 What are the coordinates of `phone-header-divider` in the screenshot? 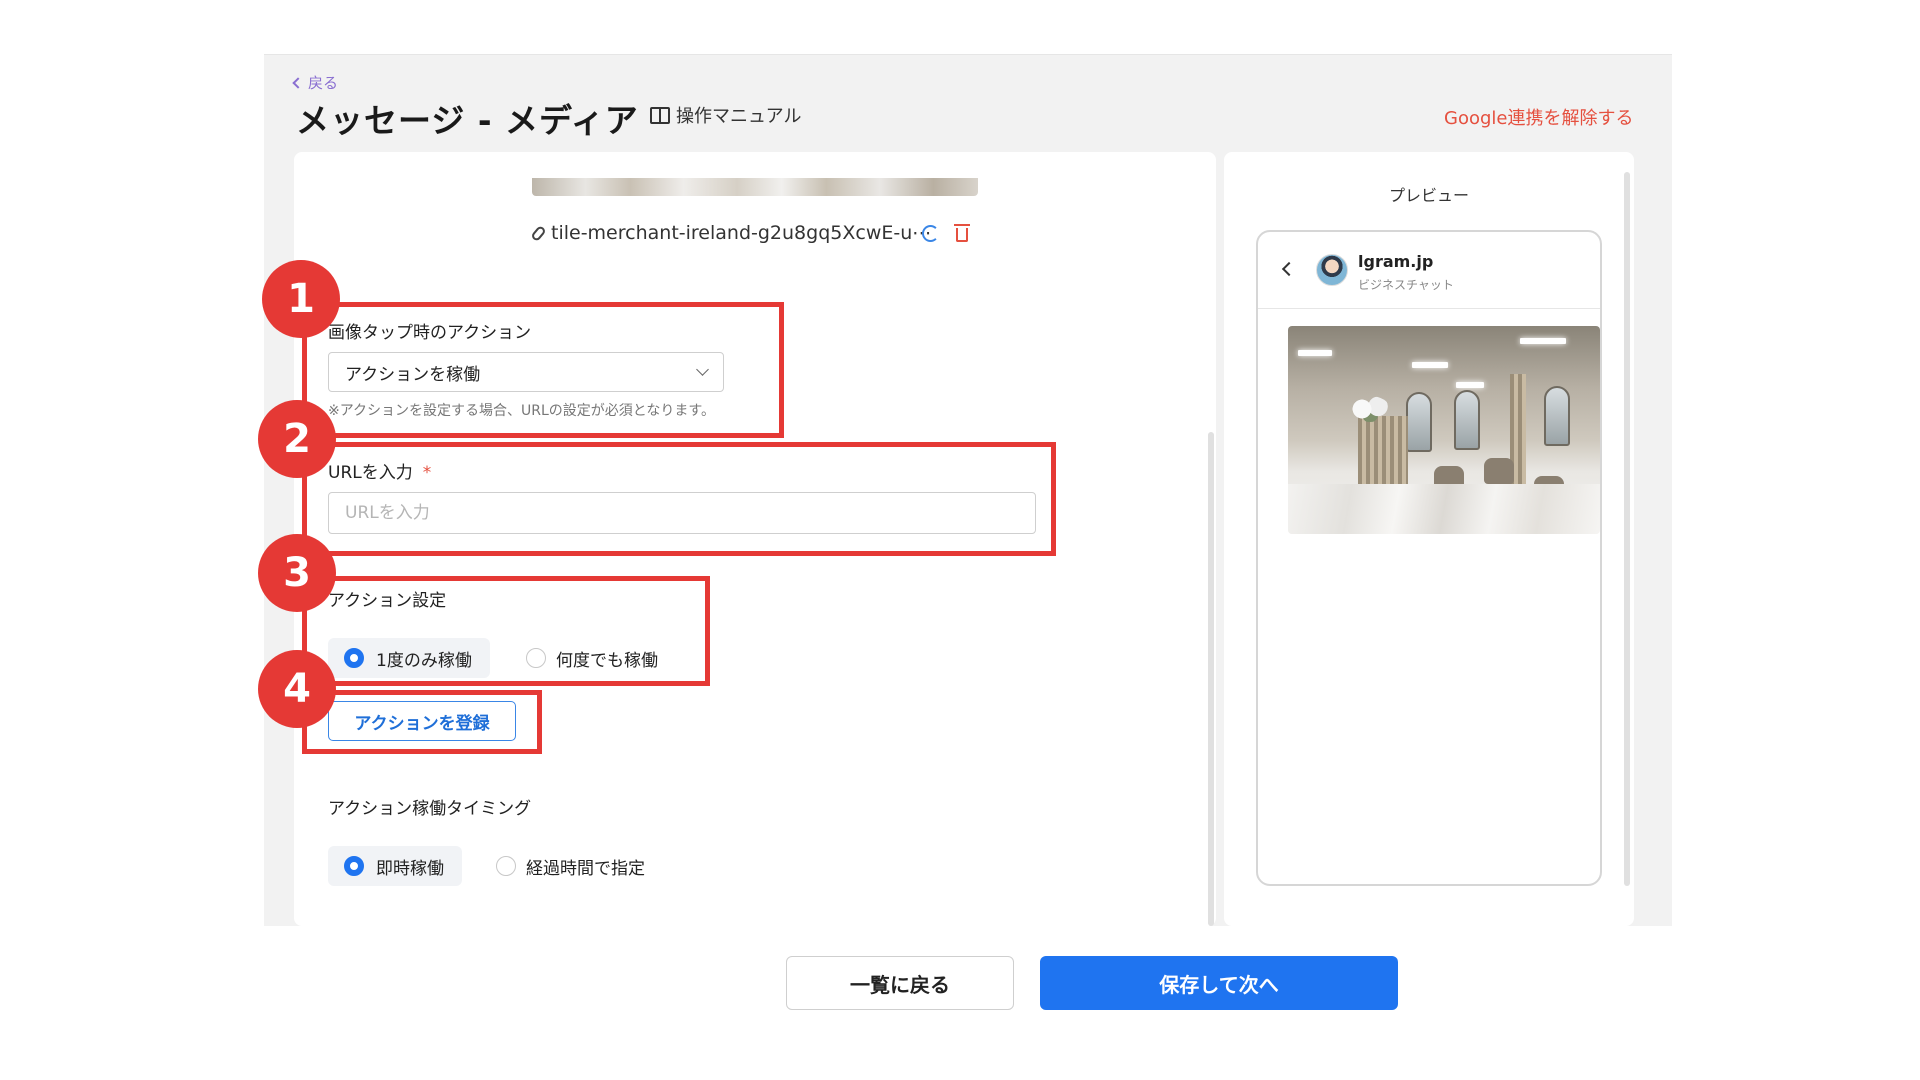 It's located at (1429, 308).